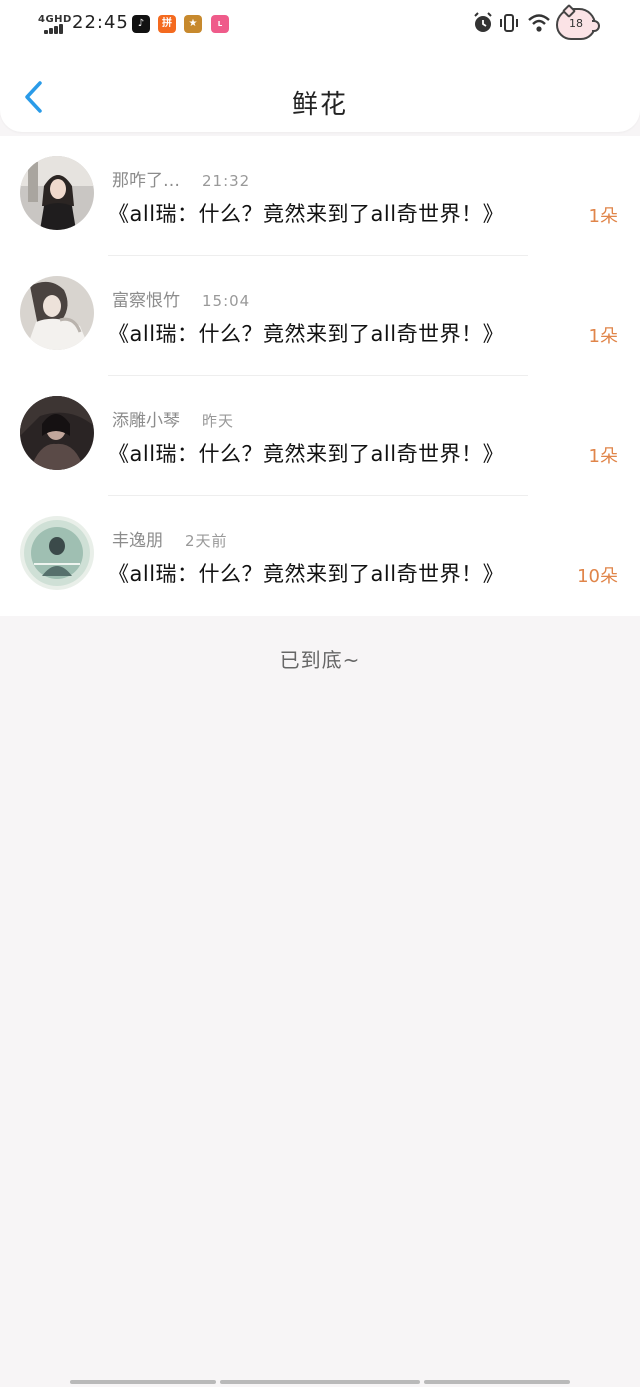 Image resolution: width=640 pixels, height=1387 pixels. I want to click on game-app-icon: ★, so click(193, 24).